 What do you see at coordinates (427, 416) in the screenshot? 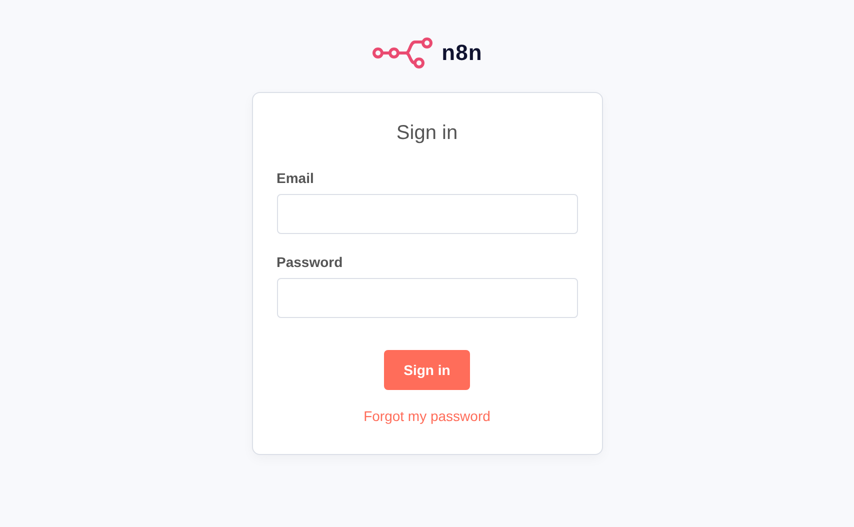
I see `forgot-password-link: Forgot my password` at bounding box center [427, 416].